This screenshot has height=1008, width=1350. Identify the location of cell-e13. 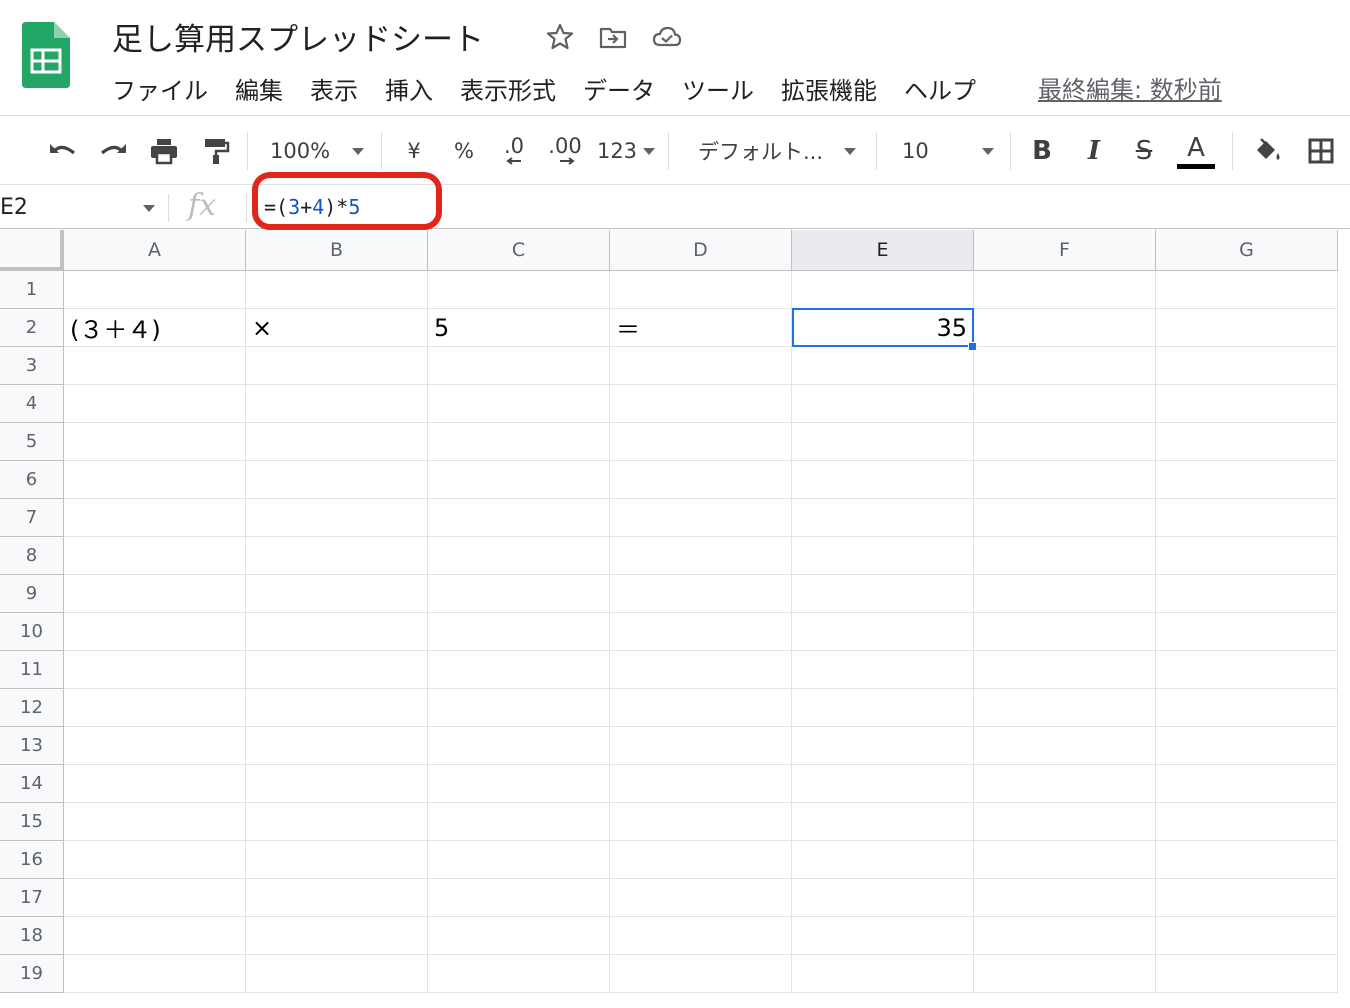
(883, 746).